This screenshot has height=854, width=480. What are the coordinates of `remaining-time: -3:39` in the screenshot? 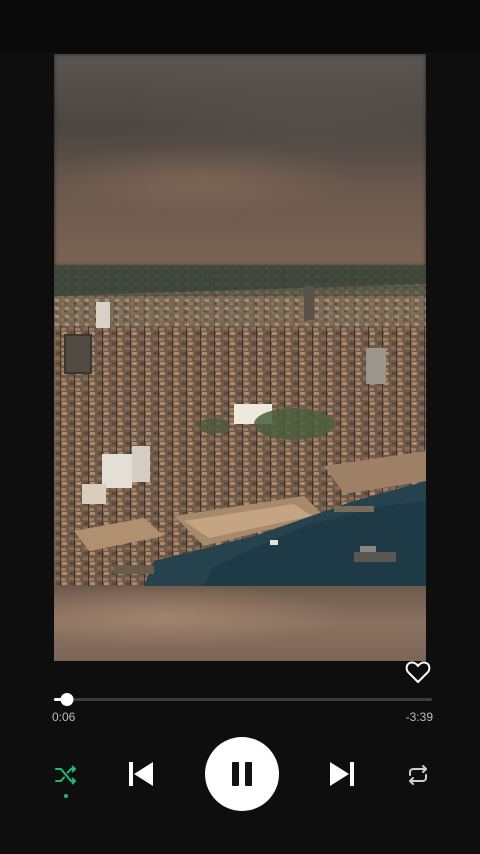 It's located at (419, 717).